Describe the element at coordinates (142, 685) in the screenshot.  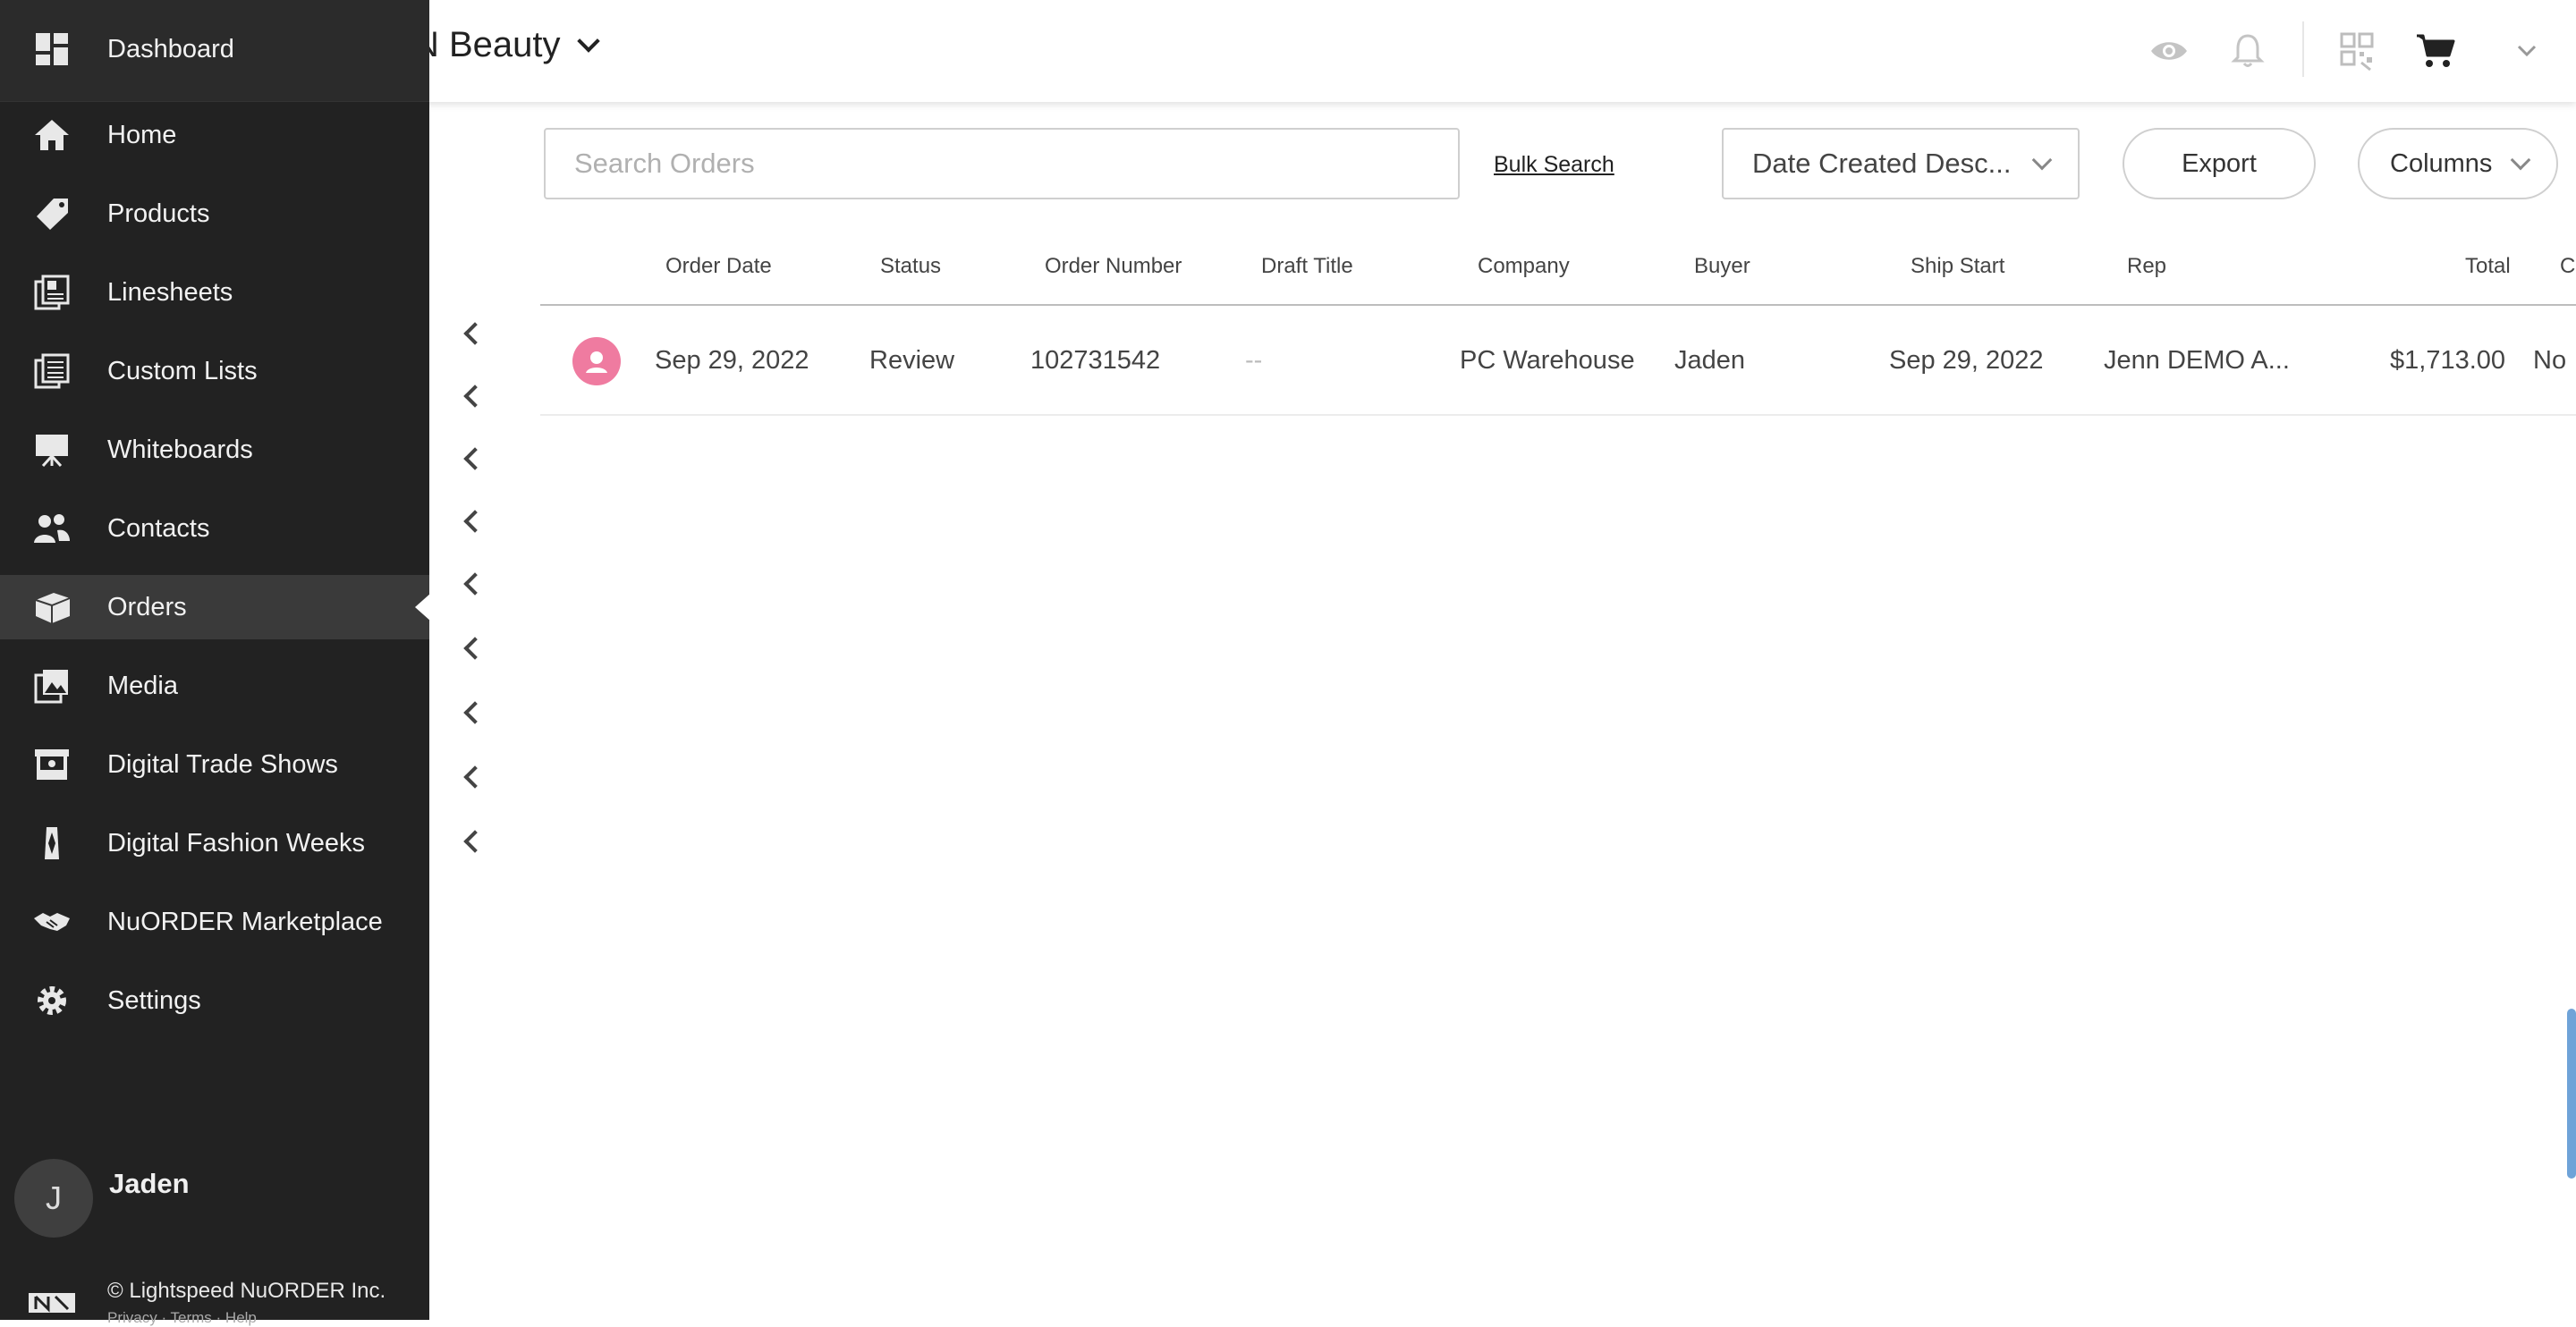
I see `sidebar-item-label: Media` at that location.